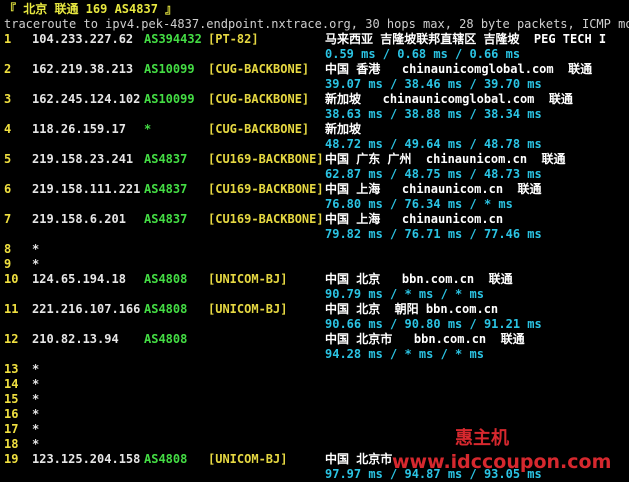 The height and width of the screenshot is (482, 629). Describe the element at coordinates (8, 99) in the screenshot. I see `hop-number: 3` at that location.